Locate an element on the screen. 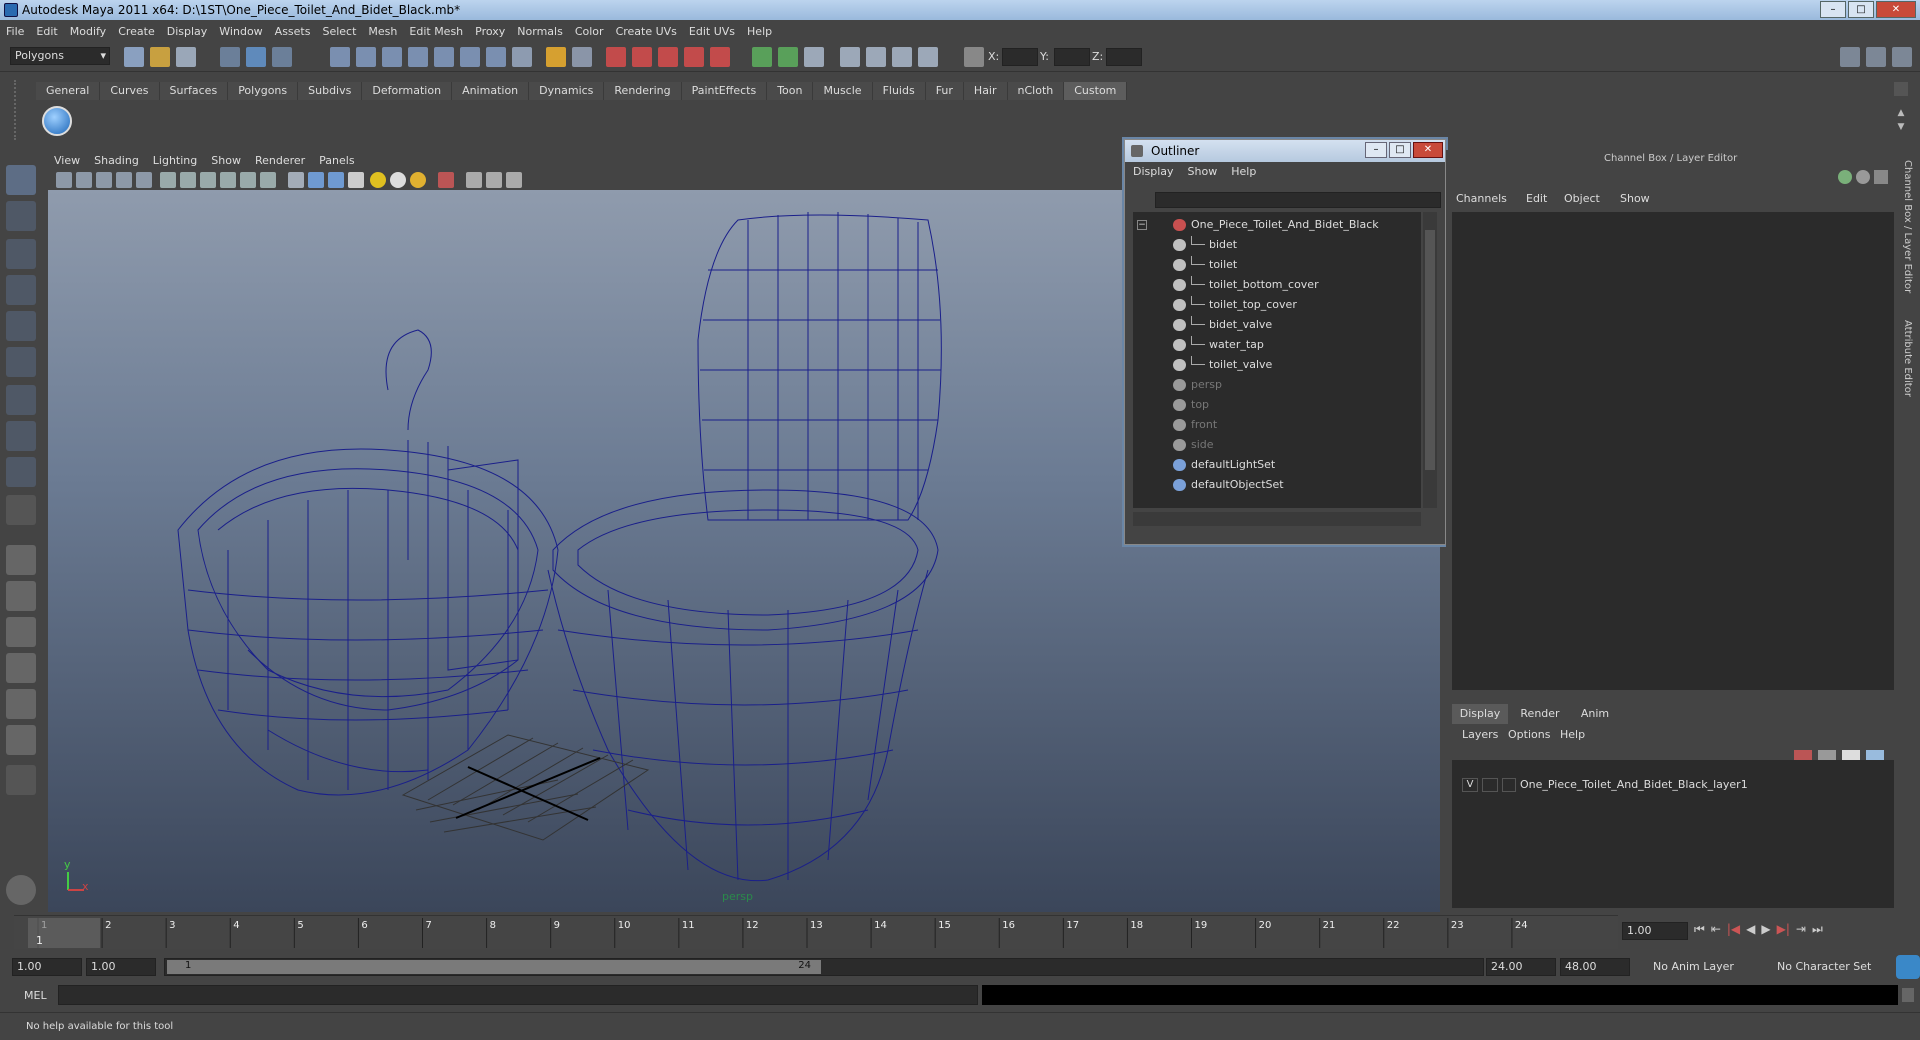 Image resolution: width=1920 pixels, height=1040 pixels. shelf-grip is located at coordinates (22, 110).